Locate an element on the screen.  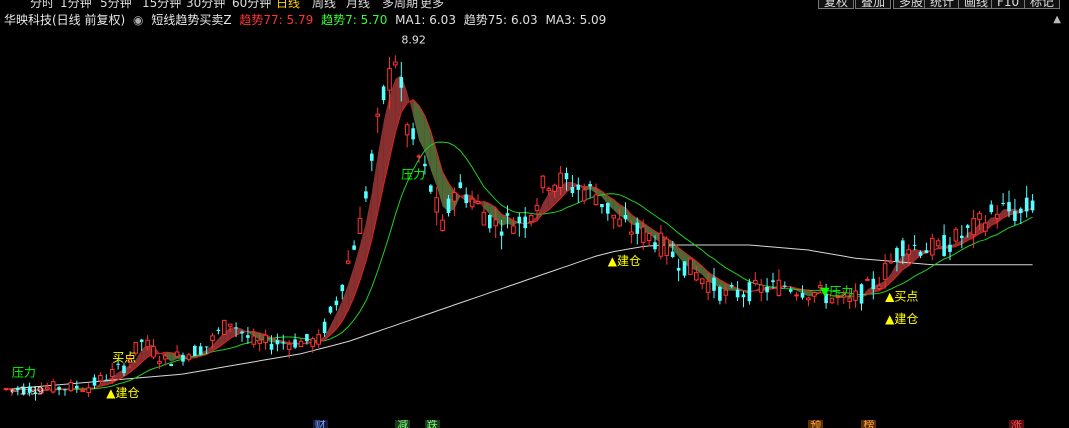
signal-annotation: ▲买点 is located at coordinates (901, 296).